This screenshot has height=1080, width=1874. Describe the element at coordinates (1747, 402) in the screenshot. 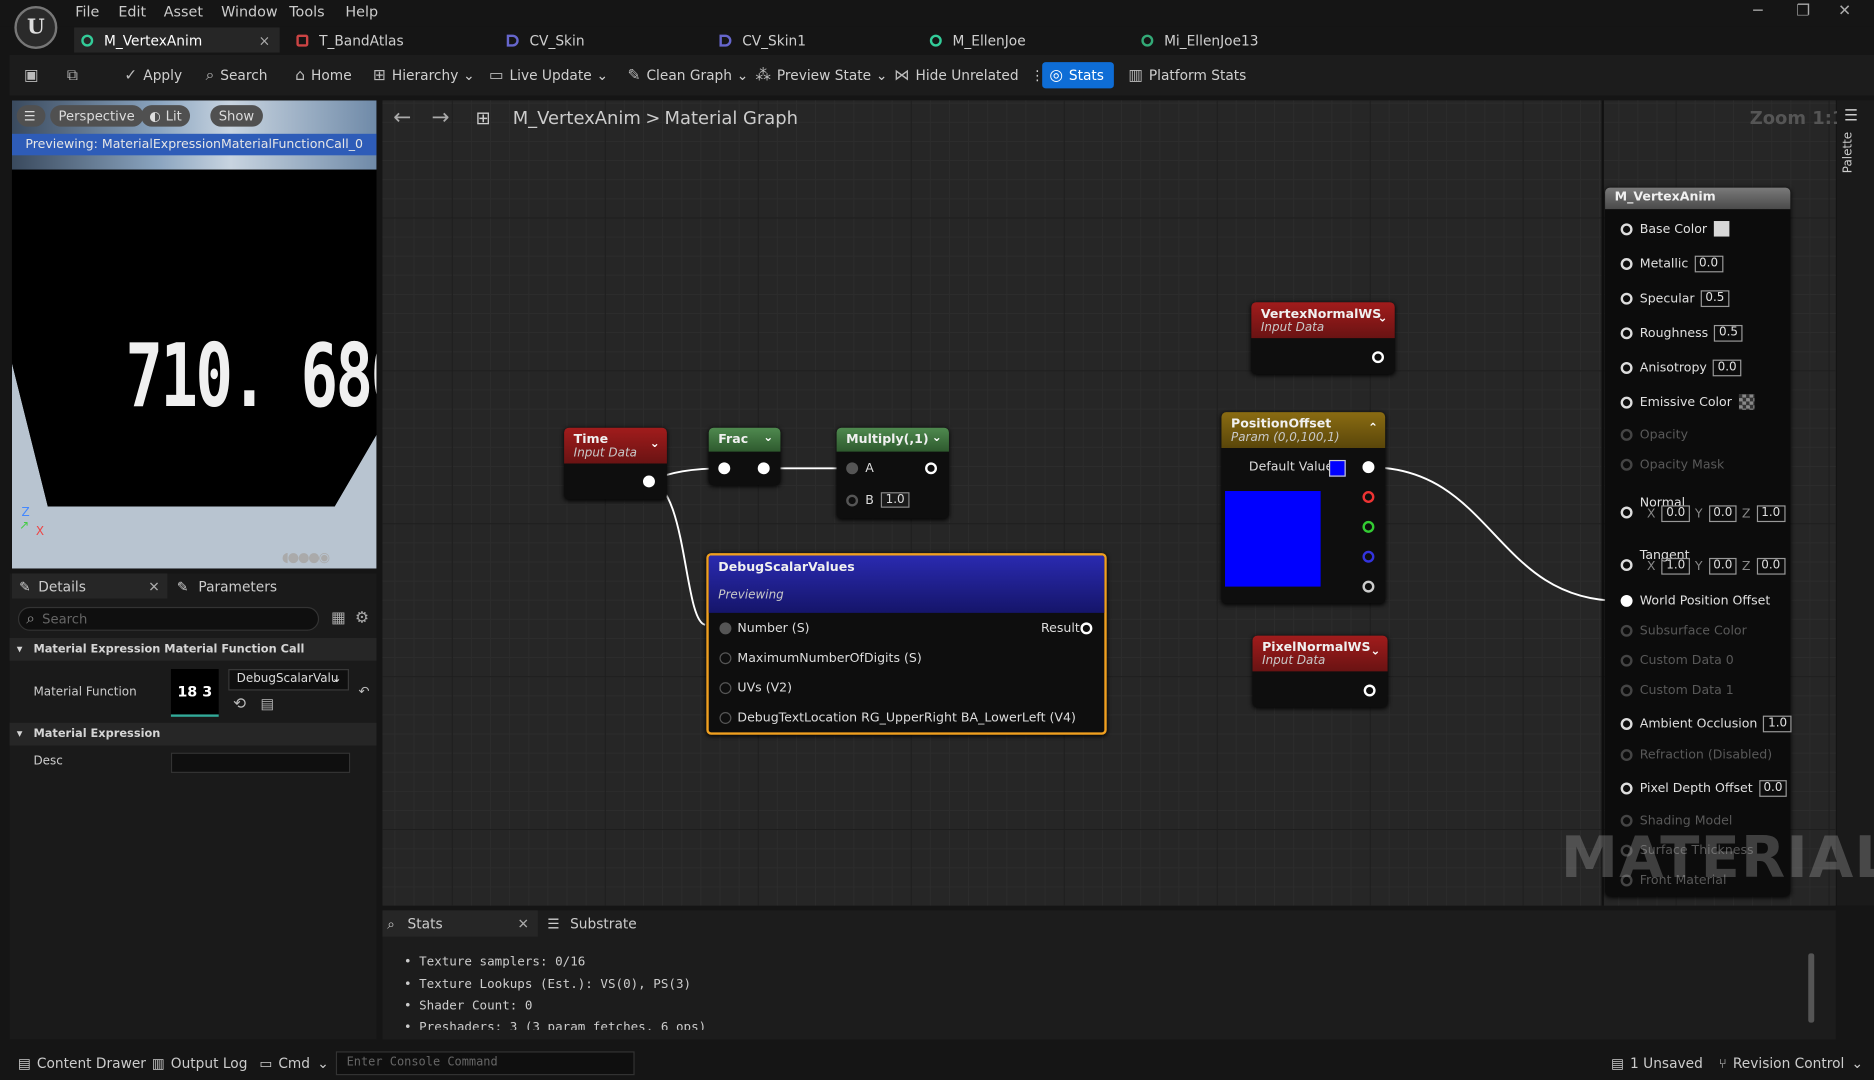

I see `emissive-swatch` at that location.